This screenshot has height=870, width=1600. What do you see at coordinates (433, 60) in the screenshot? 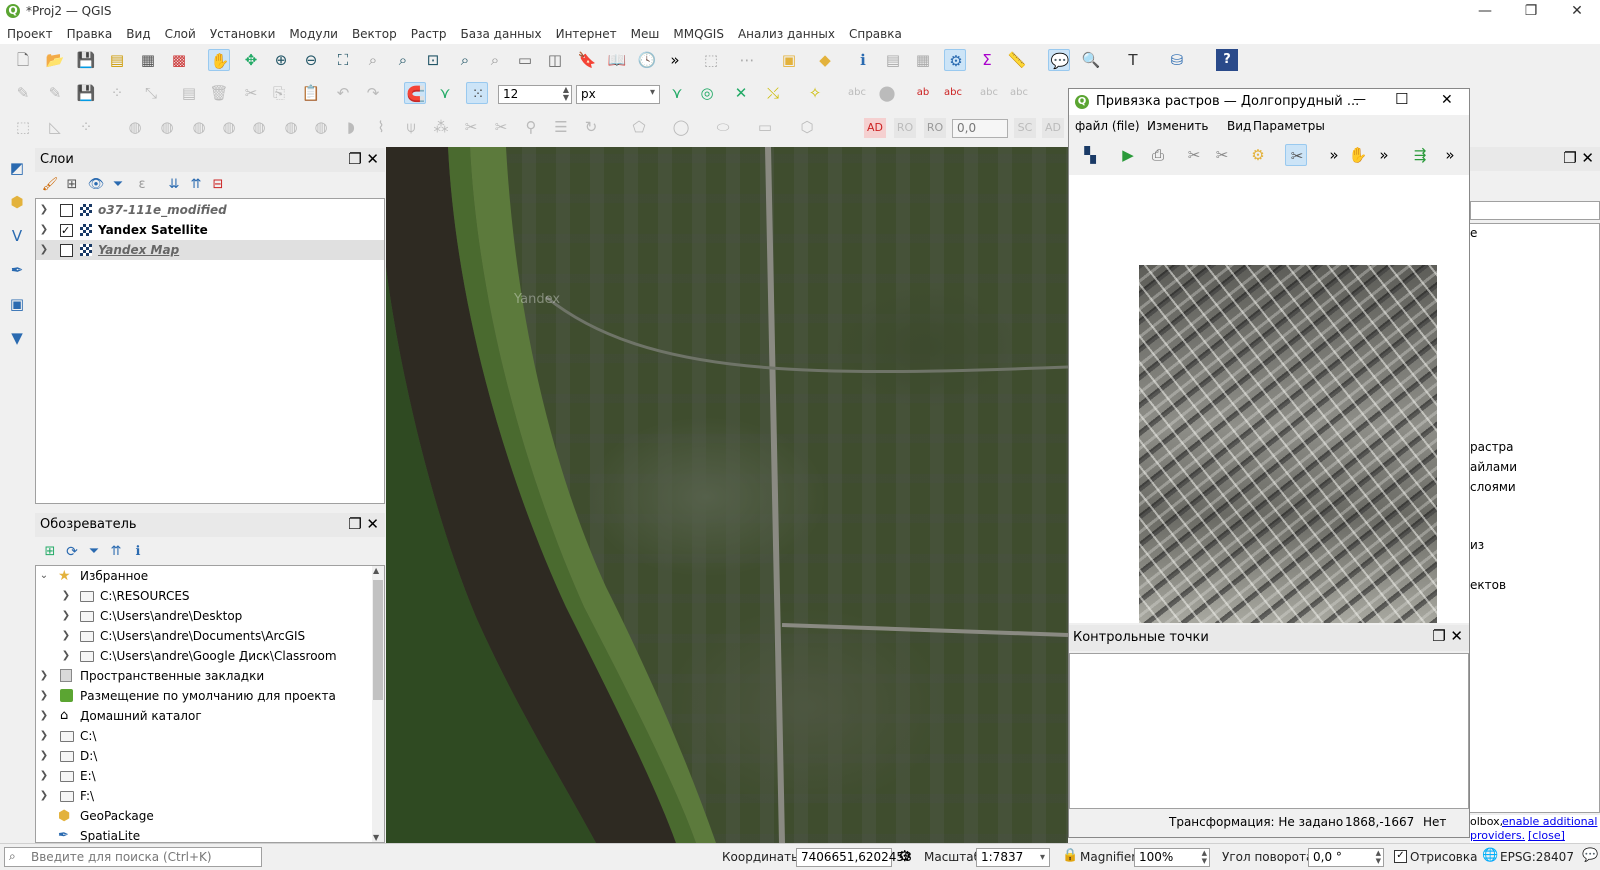
I see `zoom-native-button: ⊡` at bounding box center [433, 60].